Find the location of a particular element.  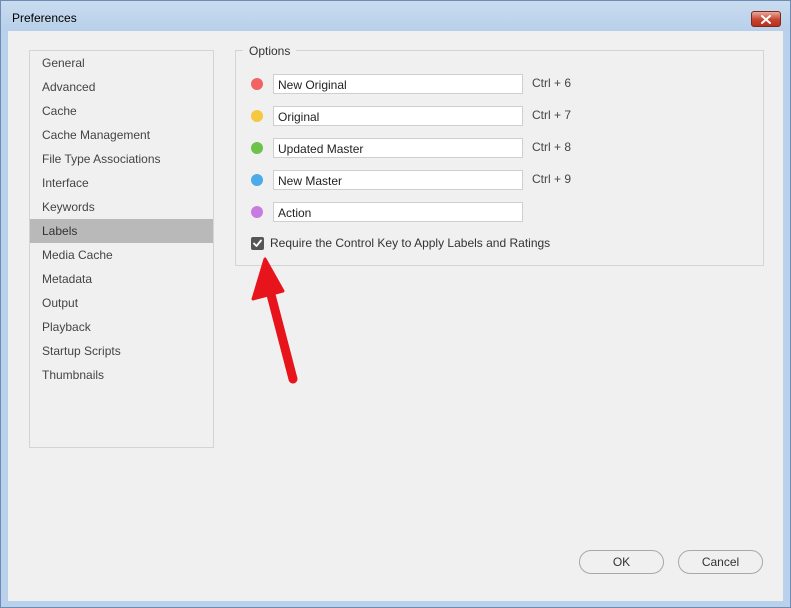

label-shortcut: Ctrl + 8 is located at coordinates (552, 147).